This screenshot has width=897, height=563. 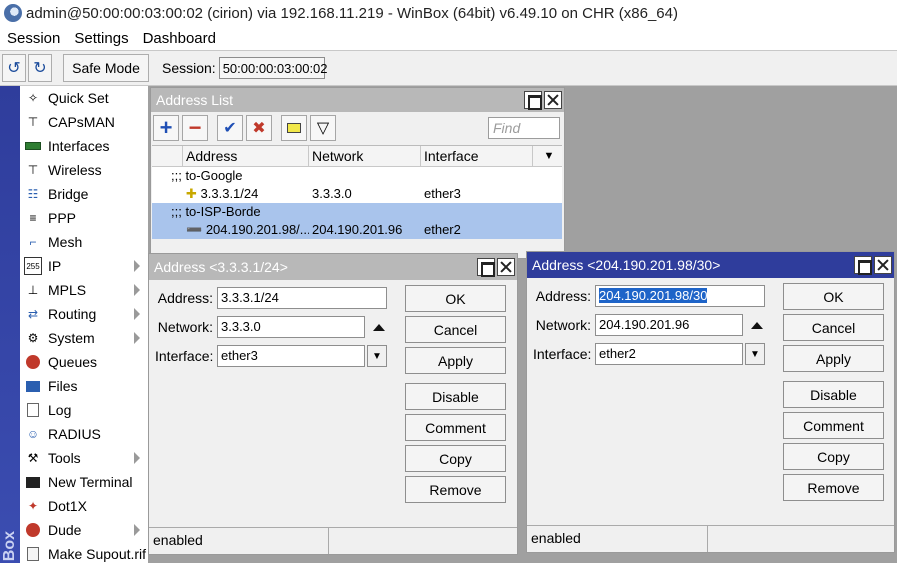 I want to click on menu-dashboard: Dashboard, so click(x=179, y=38).